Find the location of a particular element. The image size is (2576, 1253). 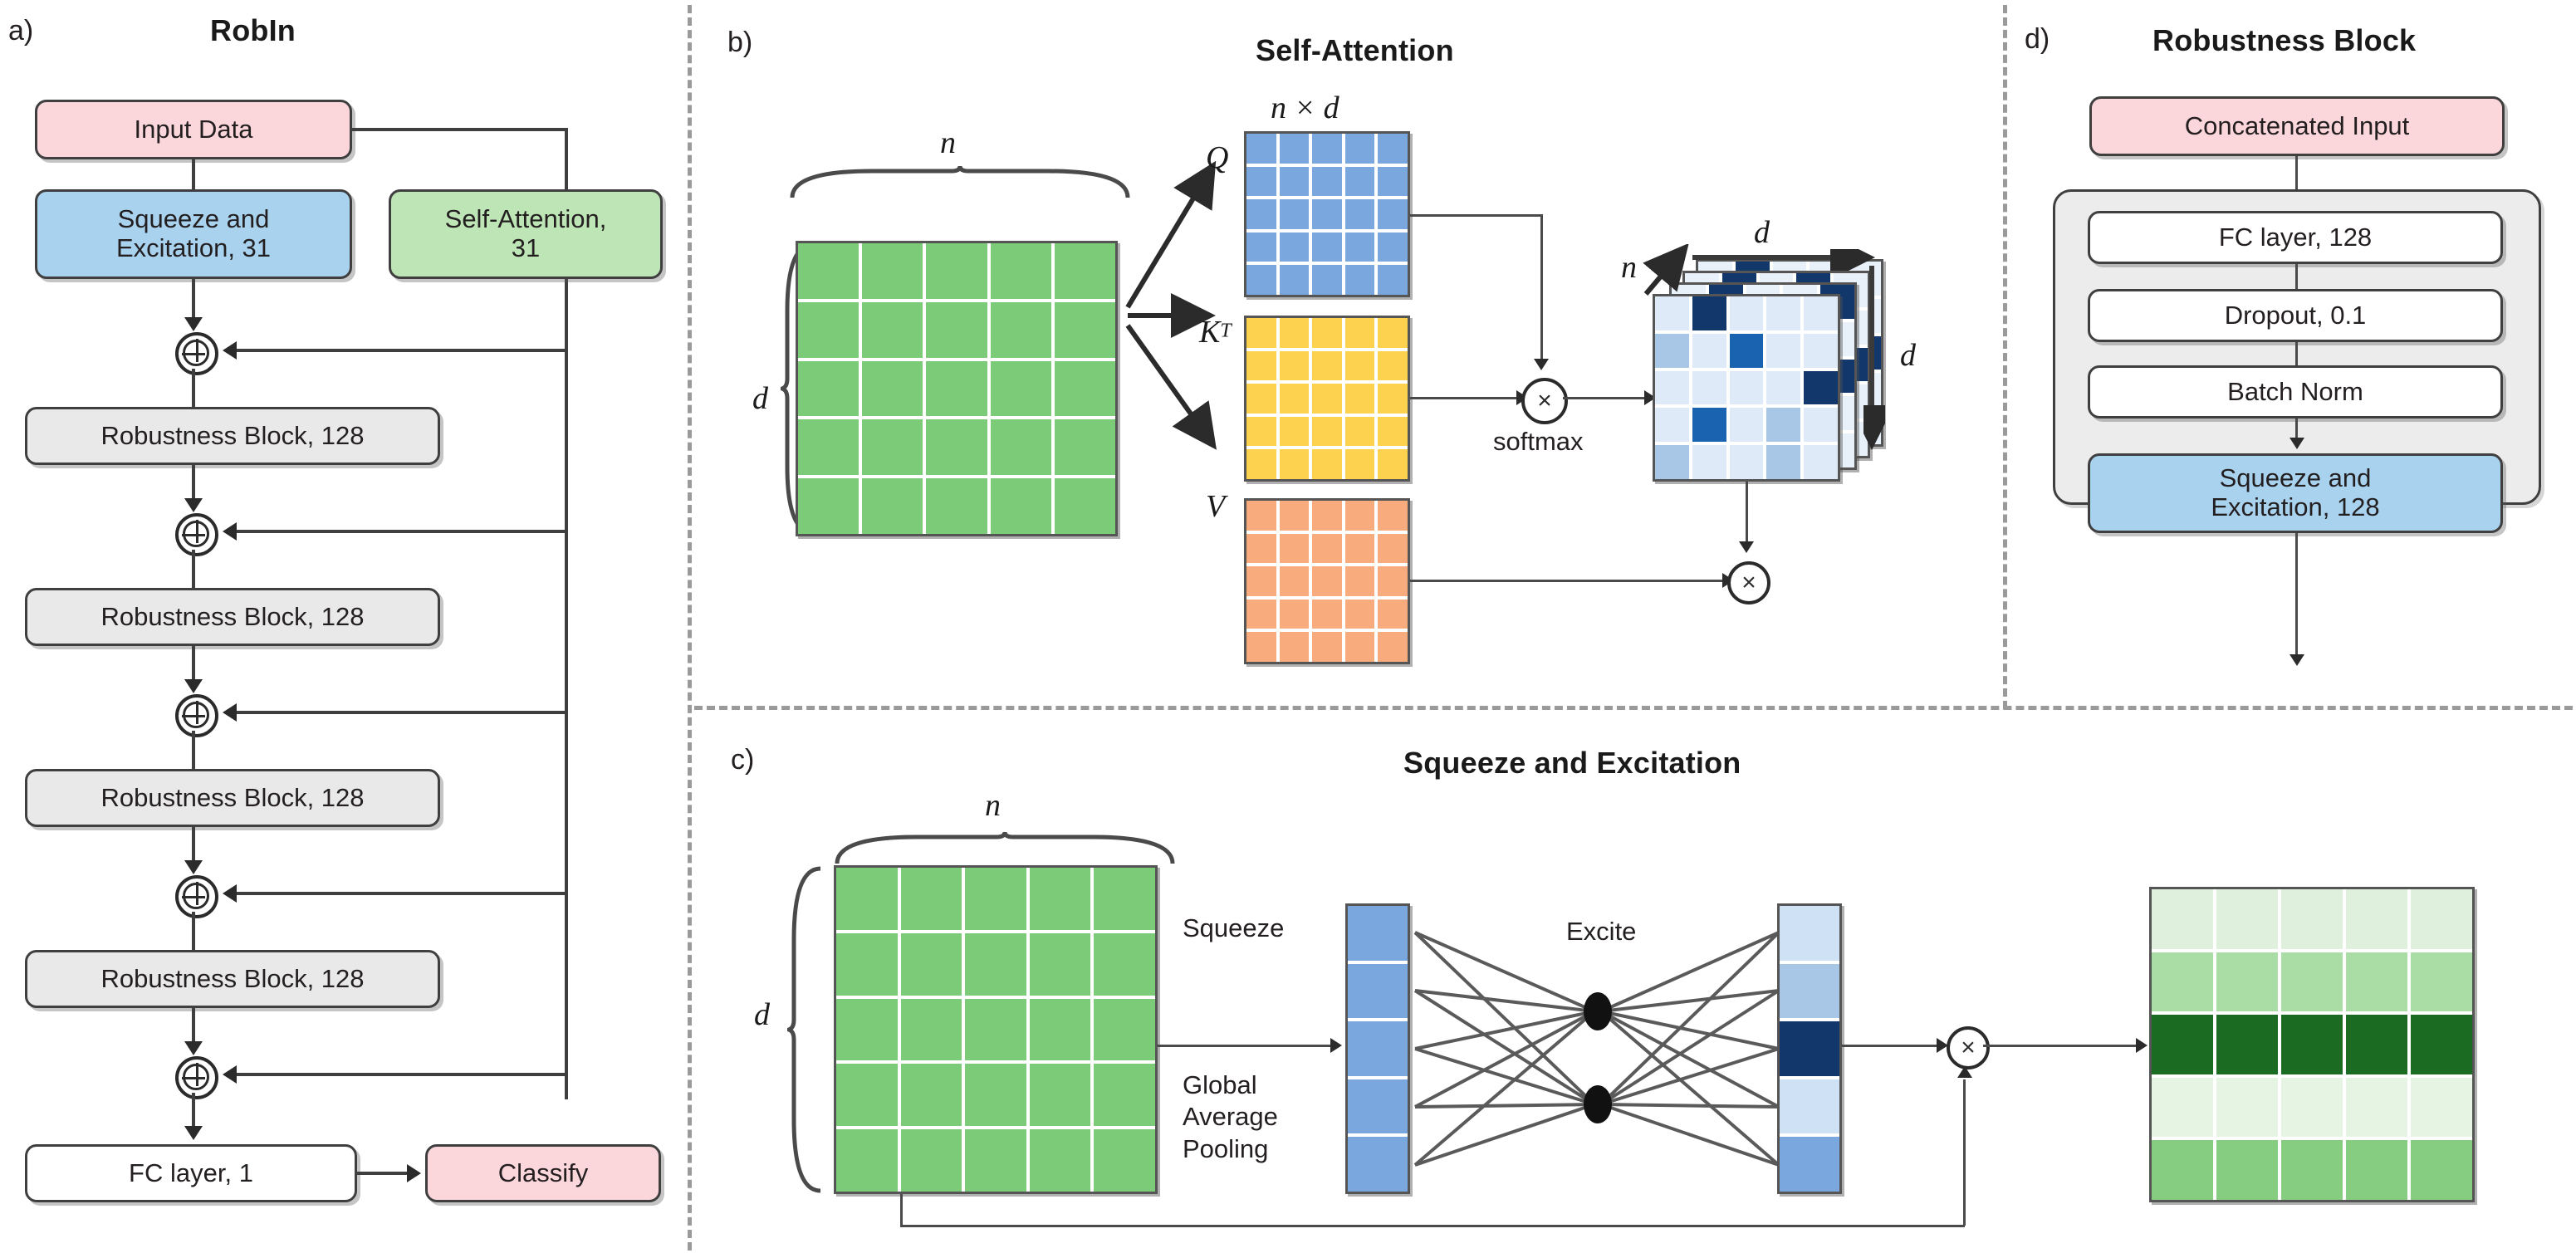

brace-n-top-c is located at coordinates (1005, 848).